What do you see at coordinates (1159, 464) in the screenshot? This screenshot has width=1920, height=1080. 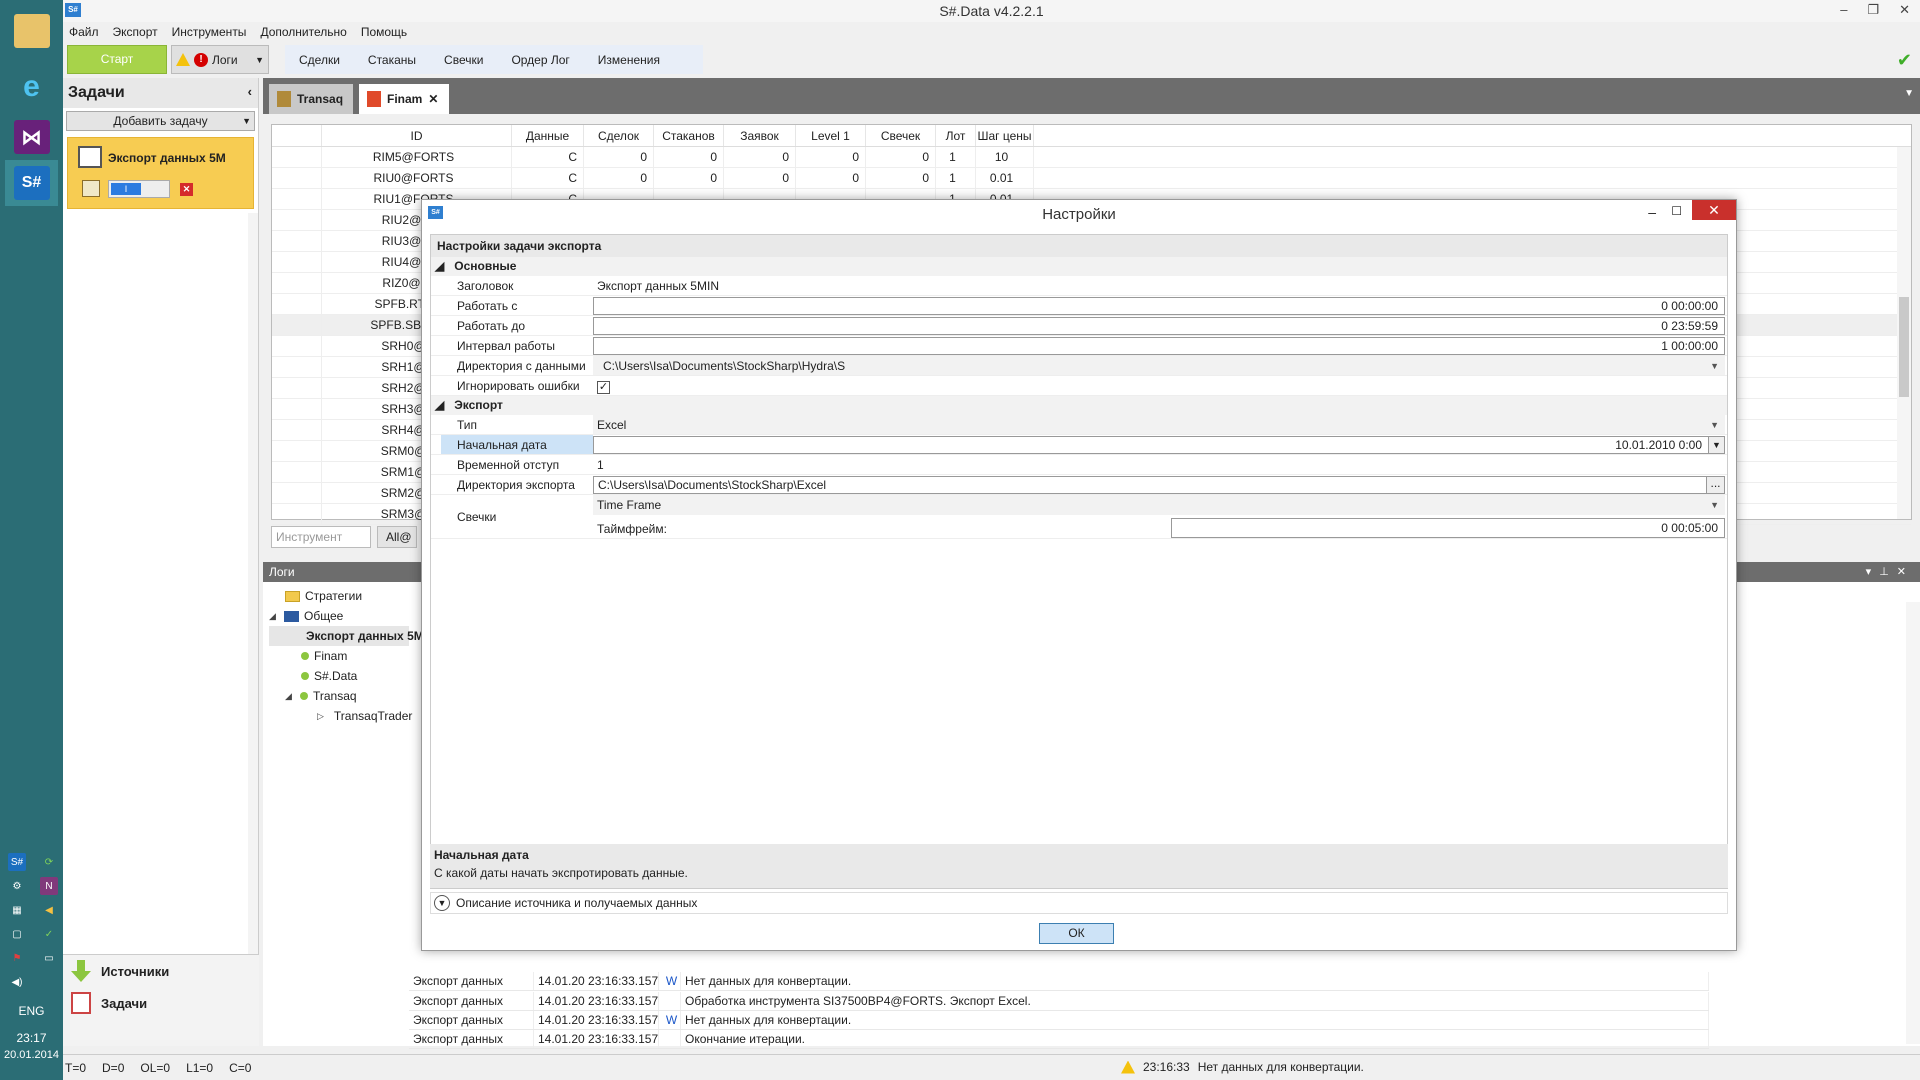 I see `offset-value: 1` at bounding box center [1159, 464].